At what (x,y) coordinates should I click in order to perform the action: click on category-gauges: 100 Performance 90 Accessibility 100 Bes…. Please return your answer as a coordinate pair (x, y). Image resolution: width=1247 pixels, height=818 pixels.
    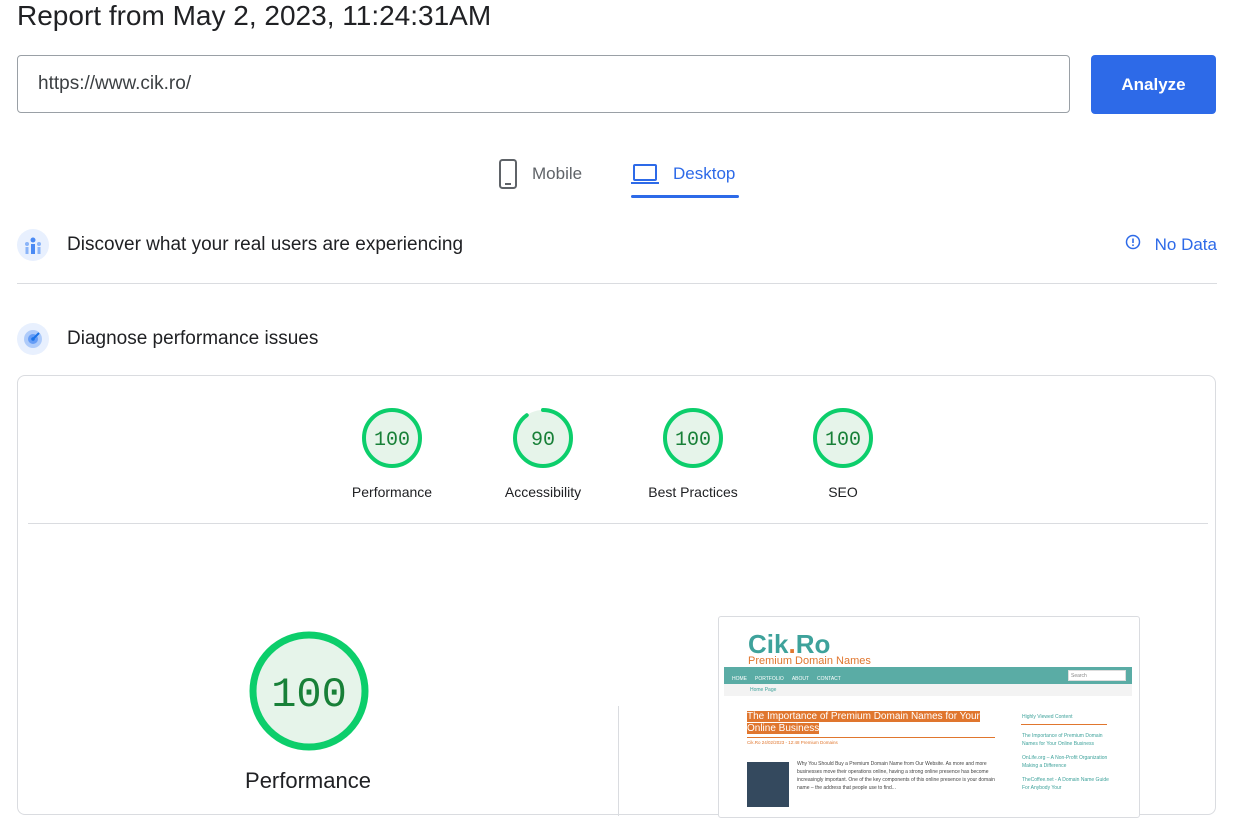
    Looking at the image, I should click on (616, 456).